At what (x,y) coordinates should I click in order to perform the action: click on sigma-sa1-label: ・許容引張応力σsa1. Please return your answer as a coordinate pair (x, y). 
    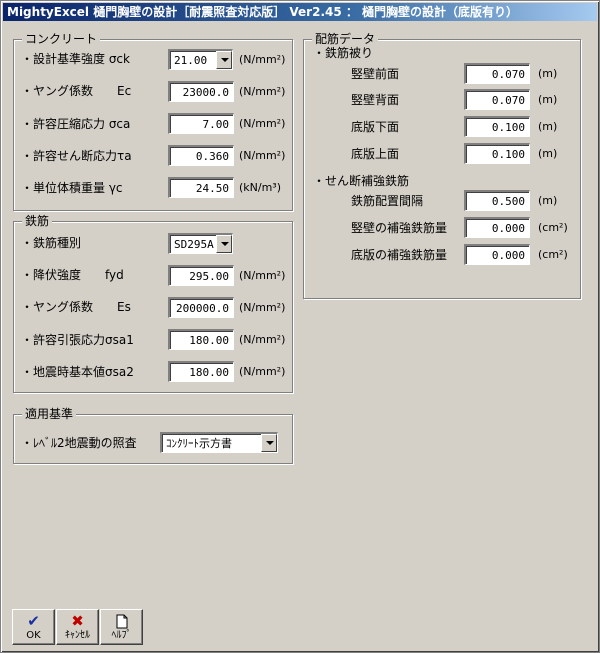
    Looking at the image, I should click on (77, 340).